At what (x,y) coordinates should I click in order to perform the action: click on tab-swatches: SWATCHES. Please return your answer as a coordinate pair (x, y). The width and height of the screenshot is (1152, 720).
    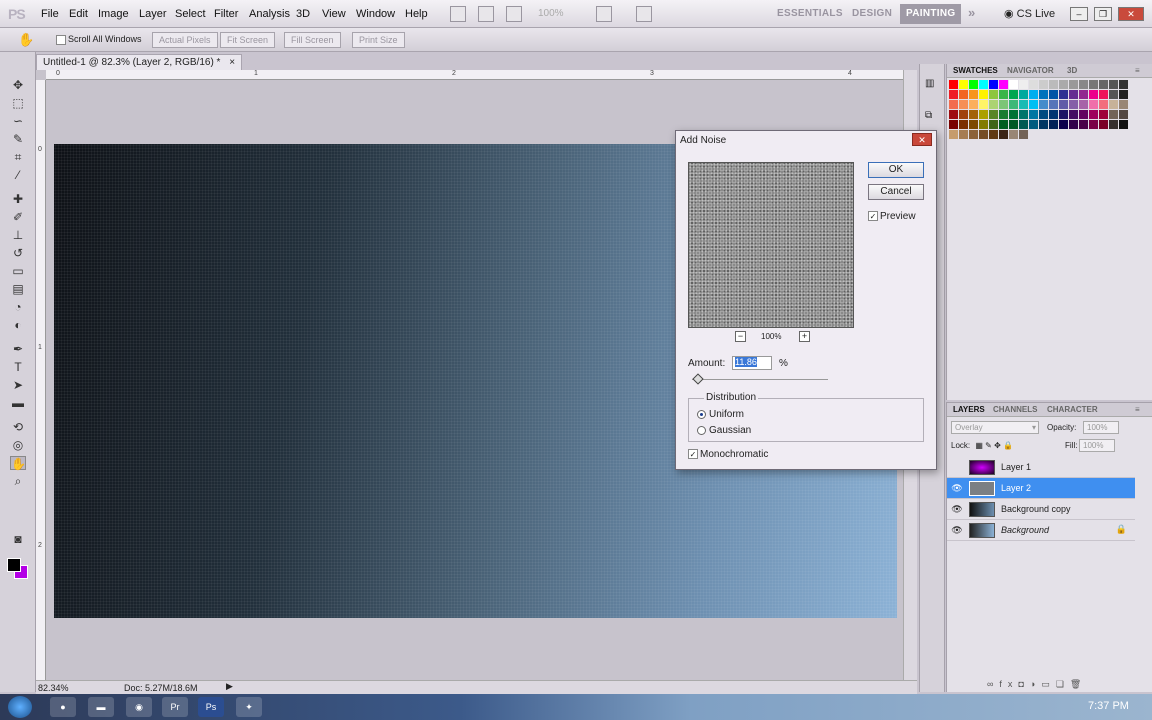
    Looking at the image, I should click on (975, 70).